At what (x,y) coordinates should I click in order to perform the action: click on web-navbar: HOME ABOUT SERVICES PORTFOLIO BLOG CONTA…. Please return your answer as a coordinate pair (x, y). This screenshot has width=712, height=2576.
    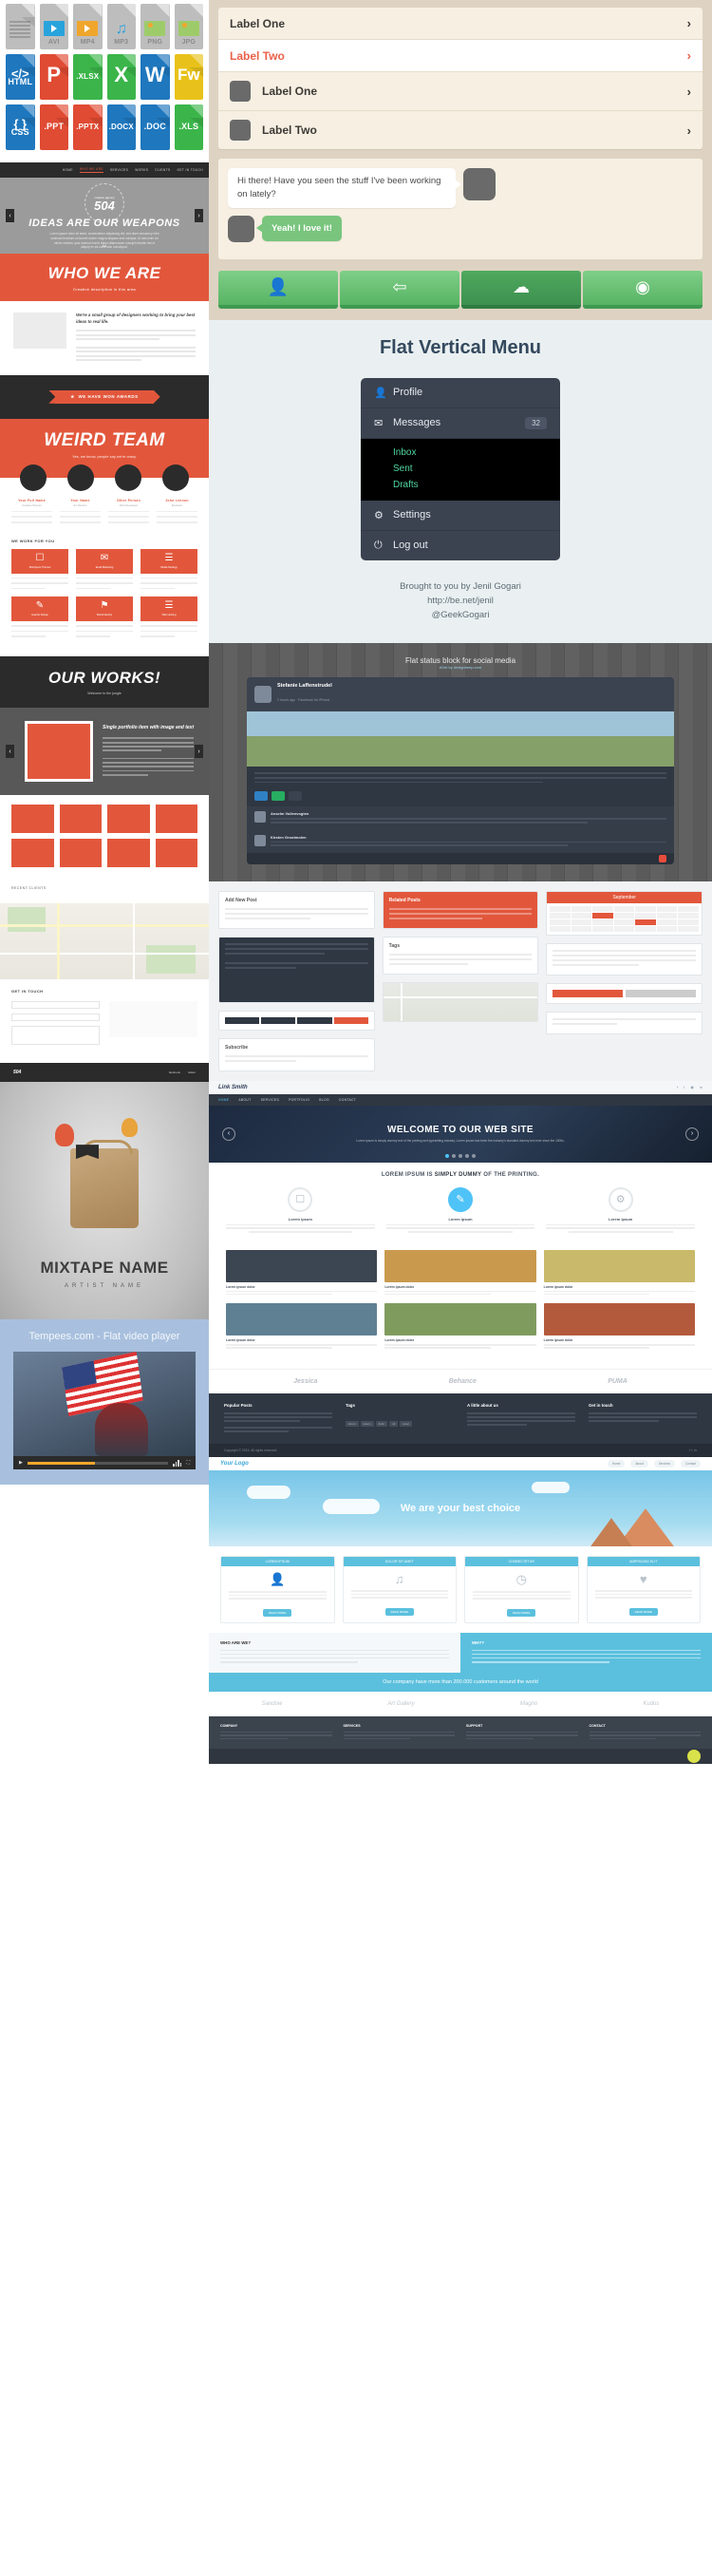
    Looking at the image, I should click on (461, 1099).